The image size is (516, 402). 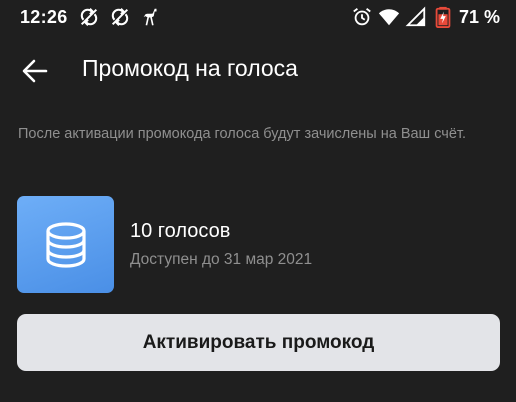 I want to click on ostrich-icon, so click(x=151, y=17).